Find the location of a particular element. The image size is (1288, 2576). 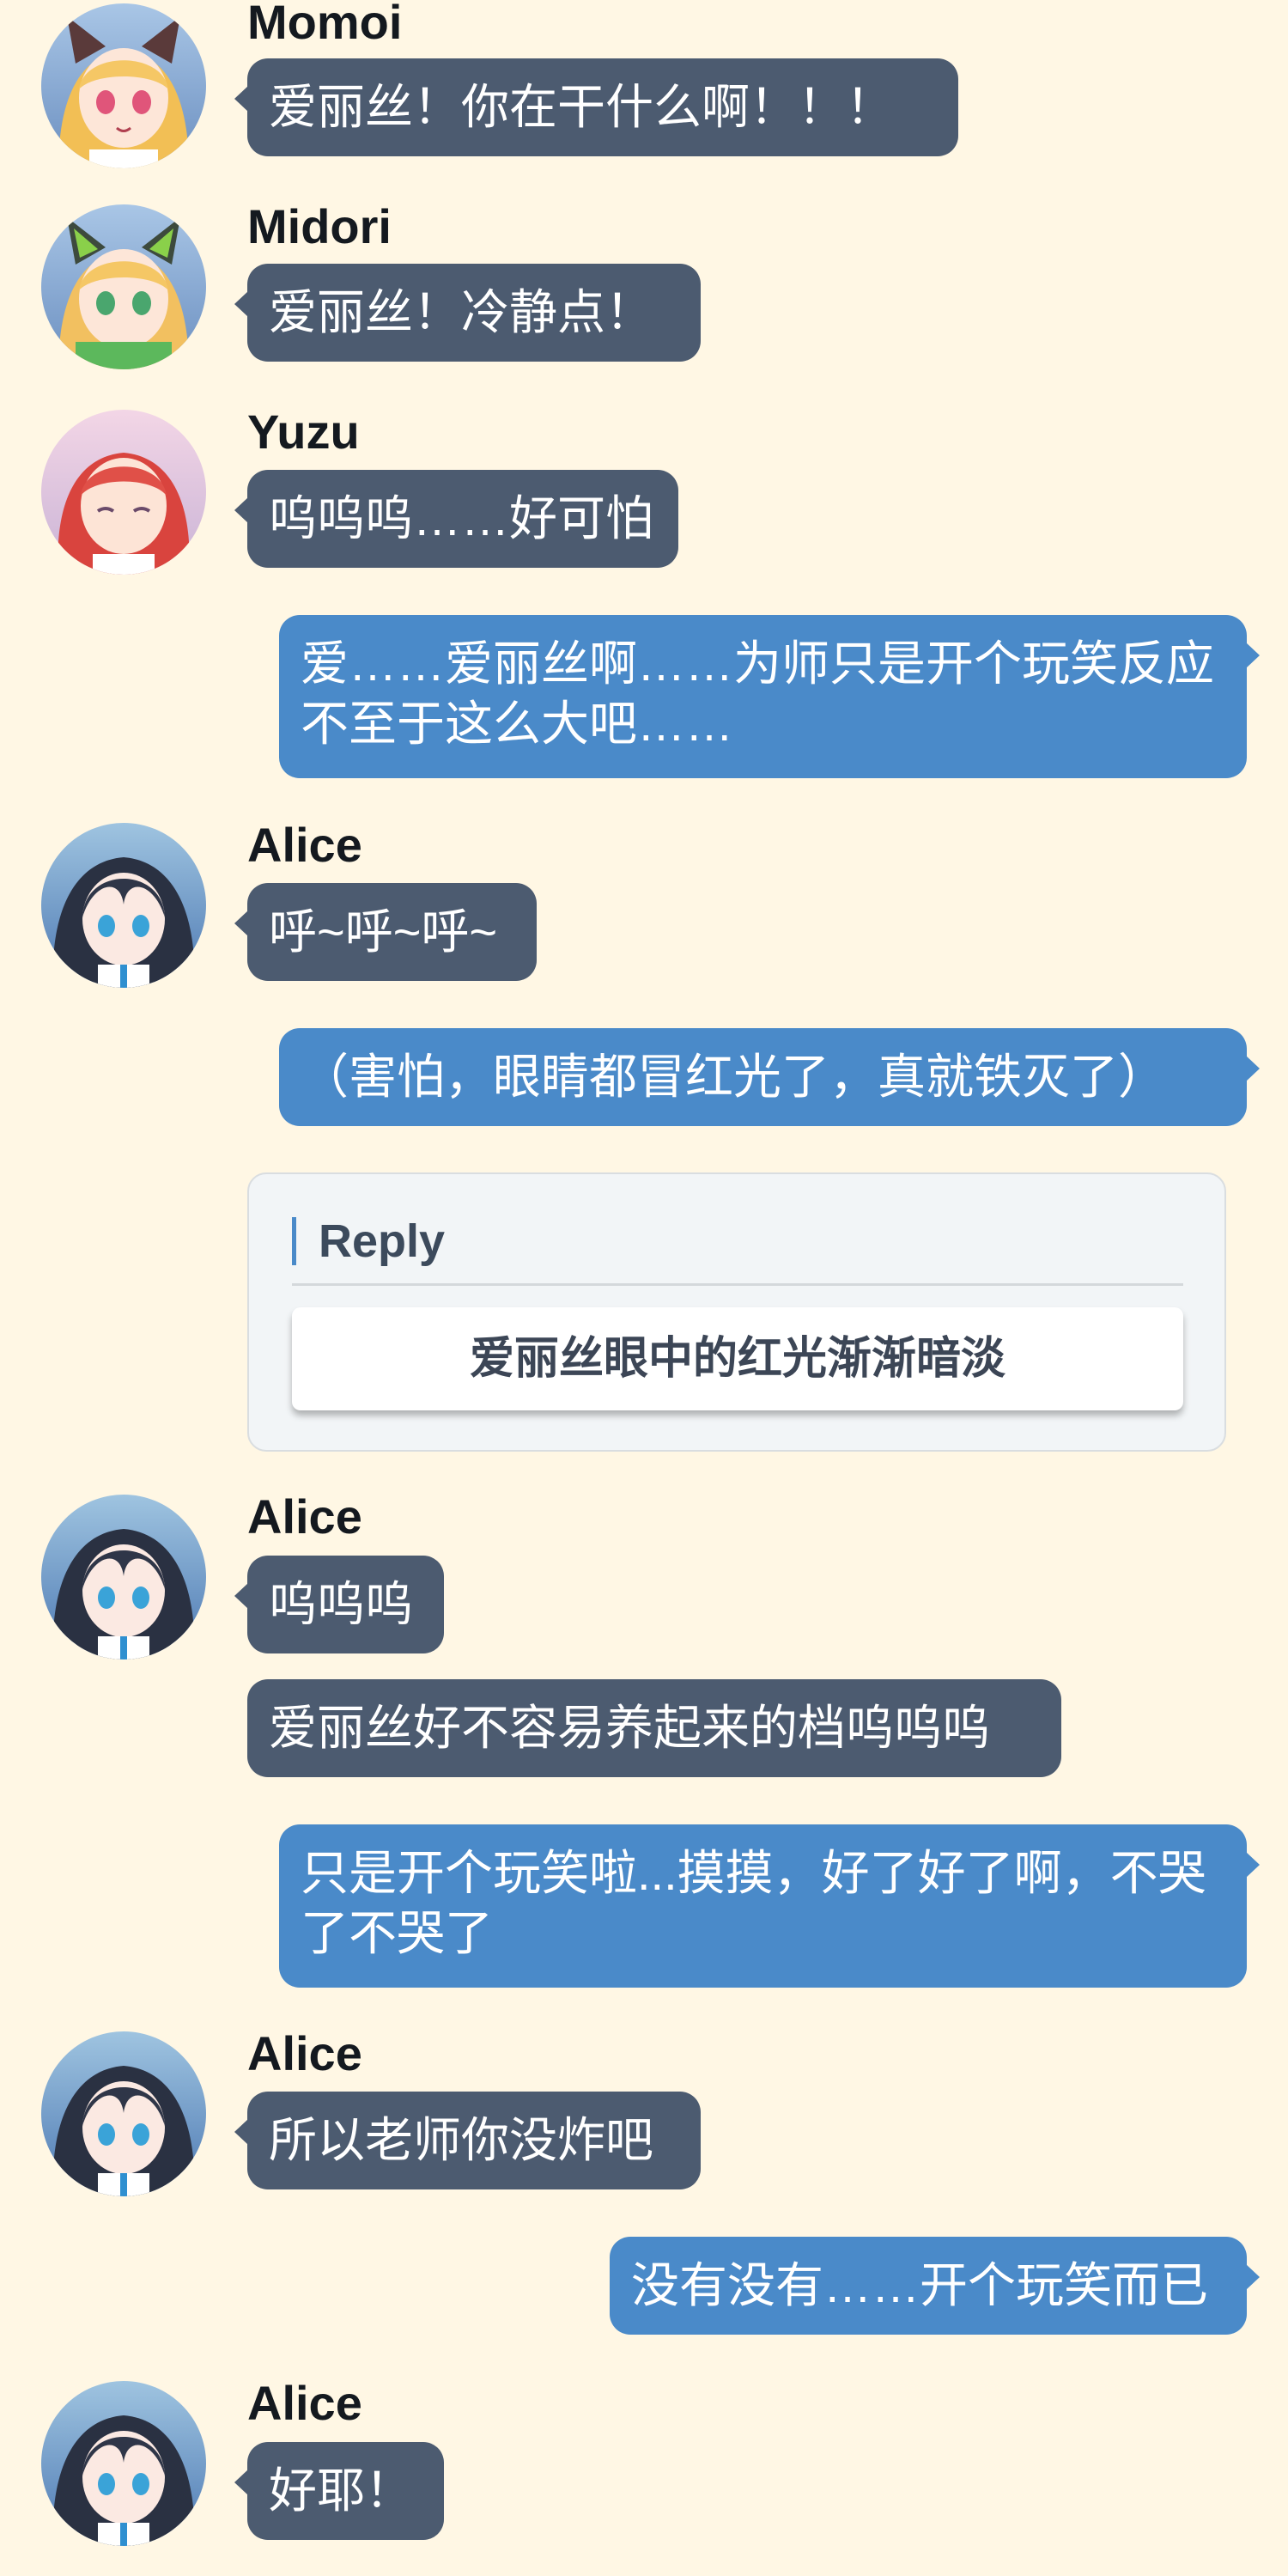

message-bubble-outgoing: 没有没有……开个玩笑而已 is located at coordinates (935, 2286).